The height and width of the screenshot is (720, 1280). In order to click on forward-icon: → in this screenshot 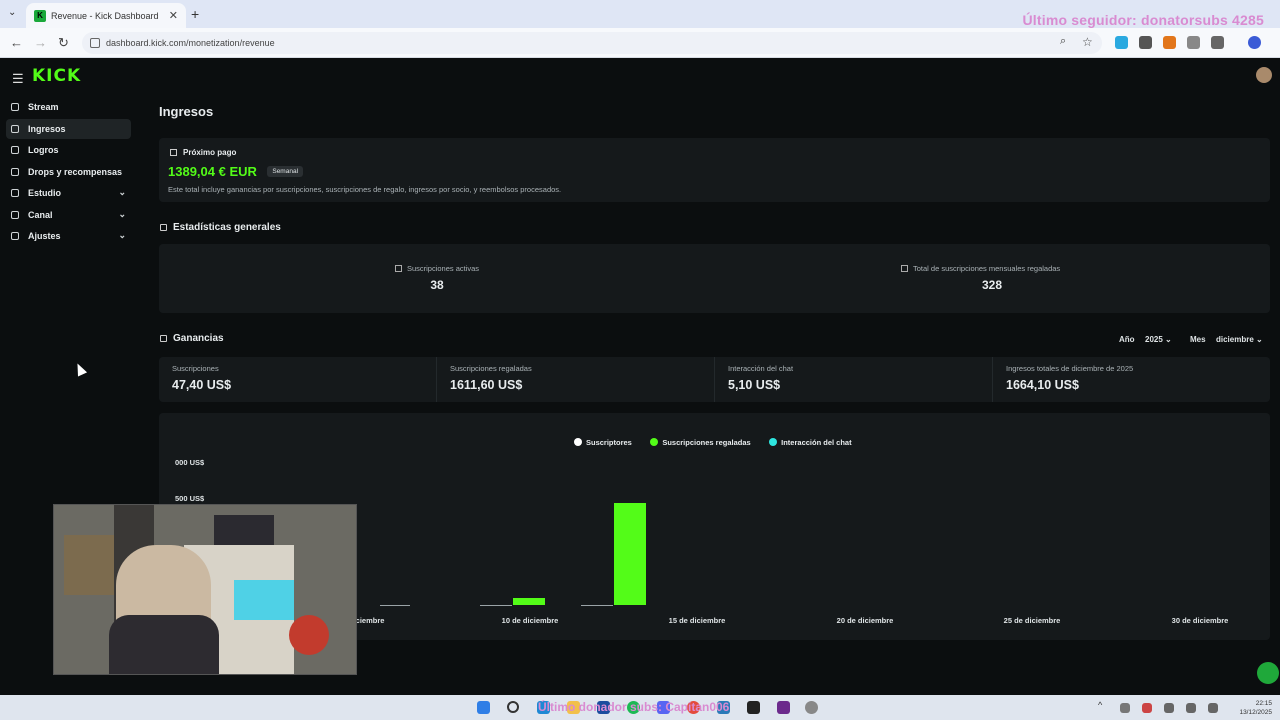, I will do `click(40, 42)`.